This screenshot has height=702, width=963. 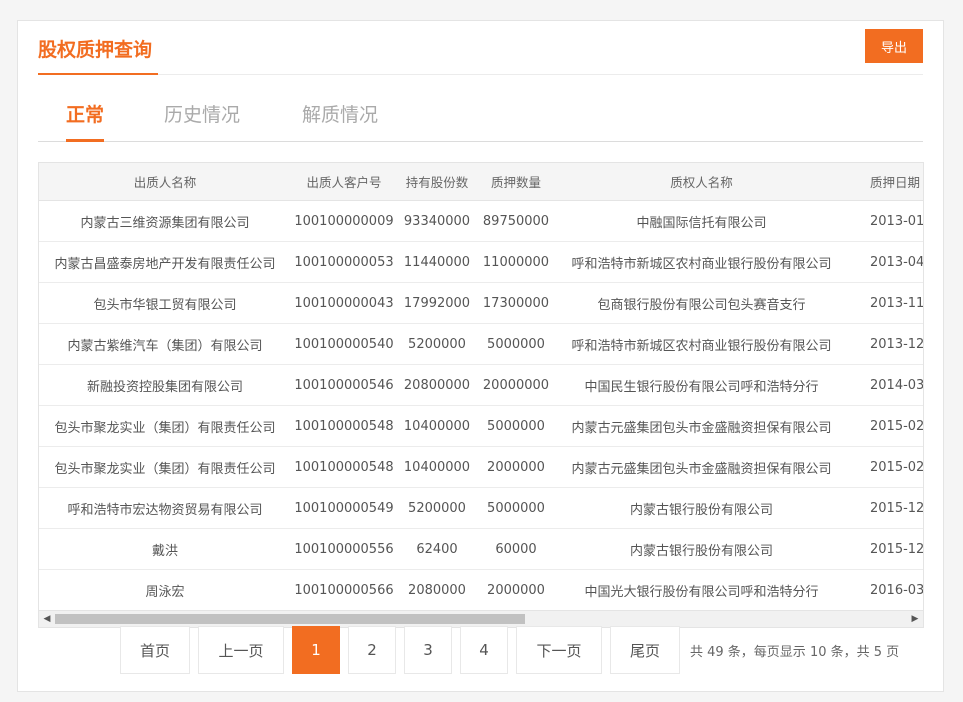 What do you see at coordinates (885, 344) in the screenshot?
I see `pledge-date-cell: 2013-12-0` at bounding box center [885, 344].